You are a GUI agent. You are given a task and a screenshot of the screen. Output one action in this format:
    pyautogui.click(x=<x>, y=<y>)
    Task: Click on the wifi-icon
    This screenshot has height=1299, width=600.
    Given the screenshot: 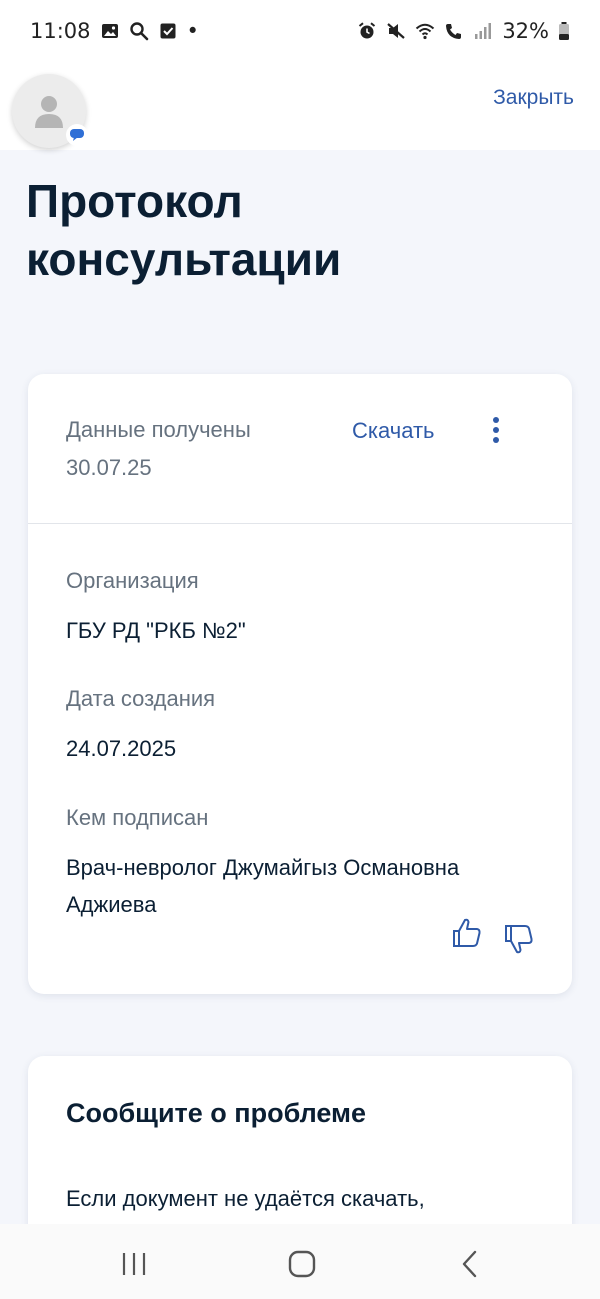 What is the action you would take?
    pyautogui.click(x=425, y=31)
    